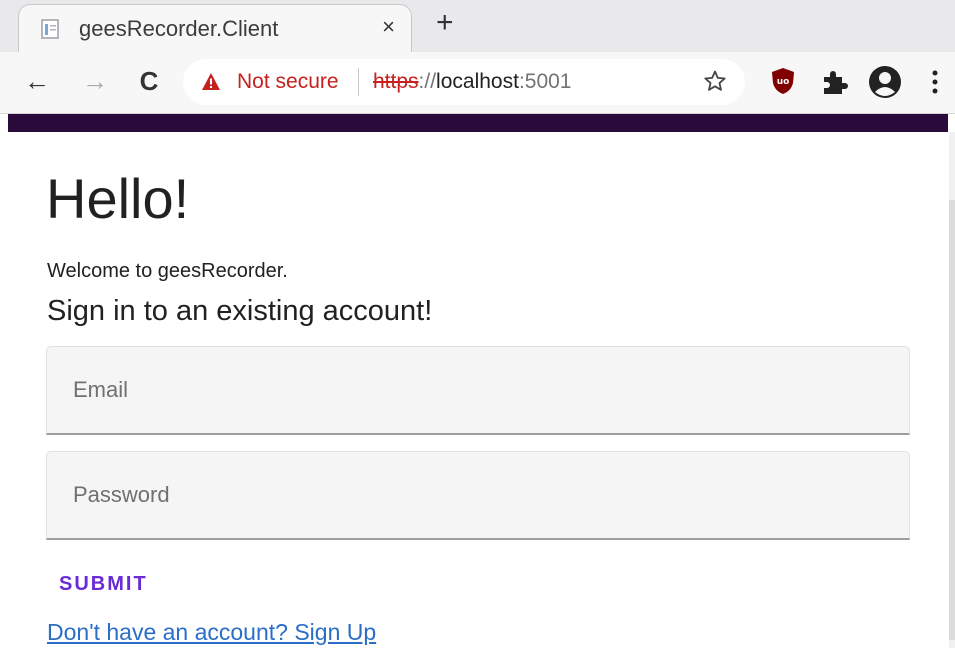 This screenshot has width=955, height=648. Describe the element at coordinates (388, 27) in the screenshot. I see `close-tab-icon: ×` at that location.